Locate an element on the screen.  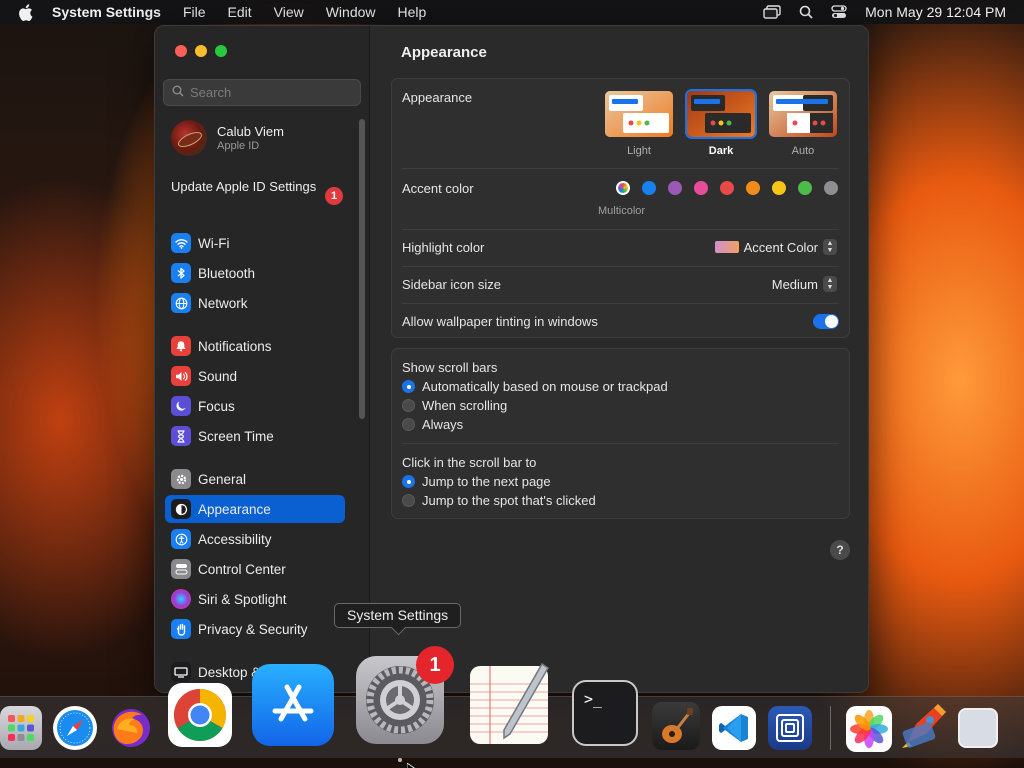
sidebar-item-screen-time: Screen Time is located at coordinates (255, 436).